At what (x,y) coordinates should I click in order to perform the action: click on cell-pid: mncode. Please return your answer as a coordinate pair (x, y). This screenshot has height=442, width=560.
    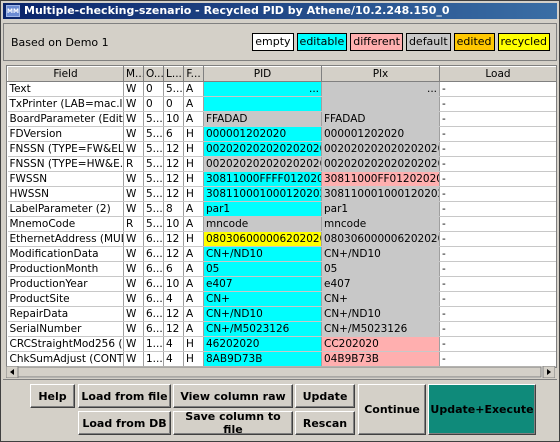
    Looking at the image, I should click on (262, 224).